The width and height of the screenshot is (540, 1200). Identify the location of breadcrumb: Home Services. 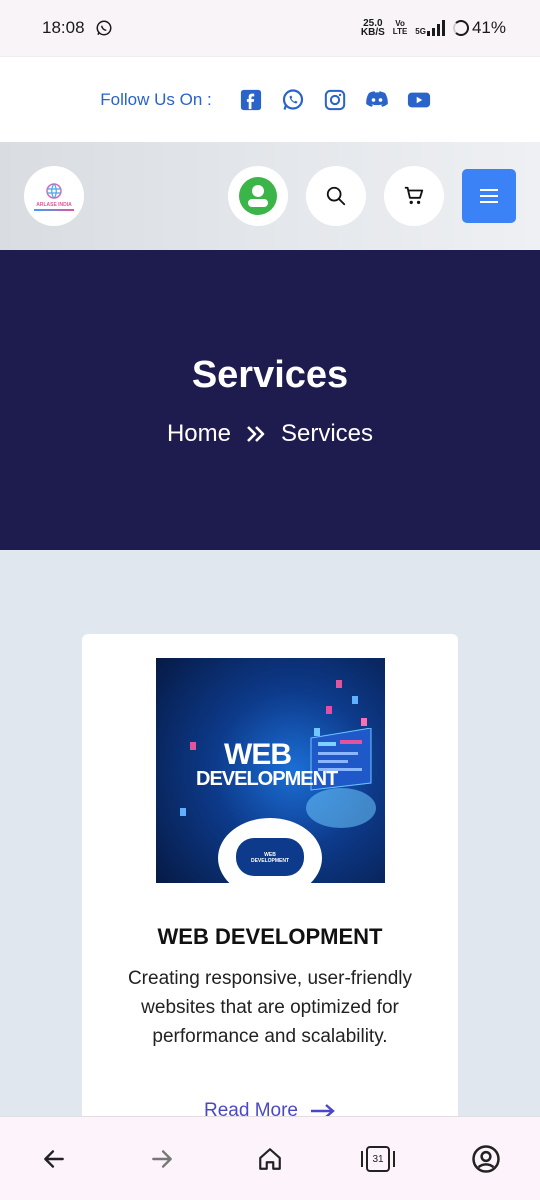
(270, 434).